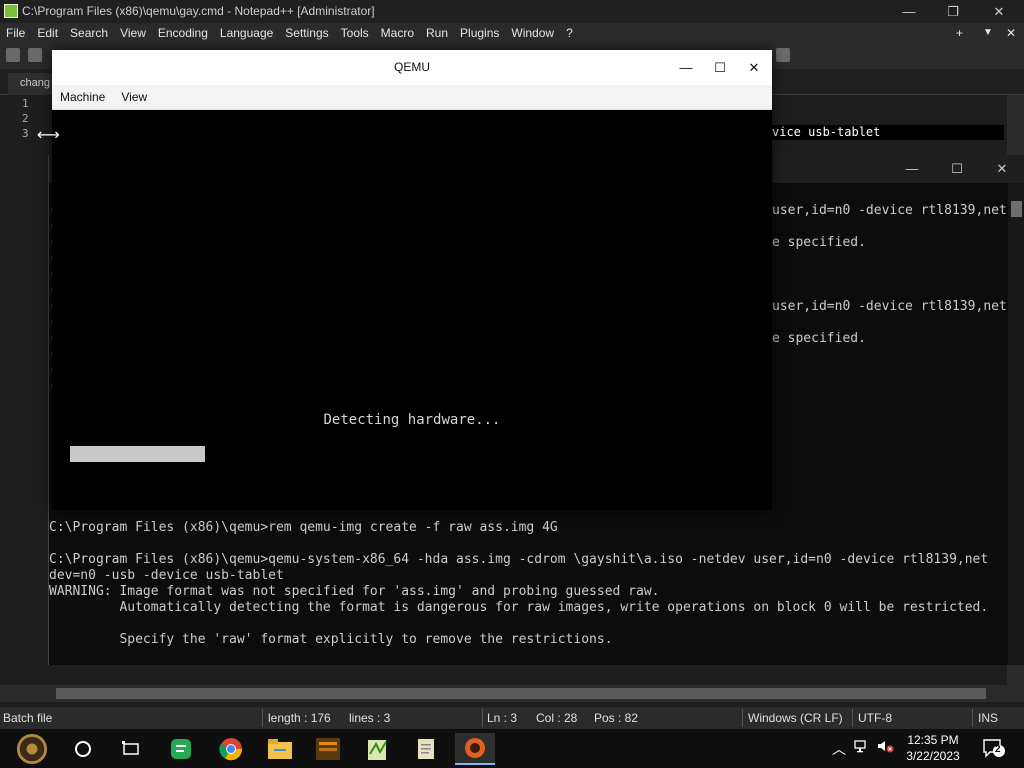 This screenshot has height=768, width=1024. What do you see at coordinates (426, 749) in the screenshot?
I see `notepad-taskbar-icon` at bounding box center [426, 749].